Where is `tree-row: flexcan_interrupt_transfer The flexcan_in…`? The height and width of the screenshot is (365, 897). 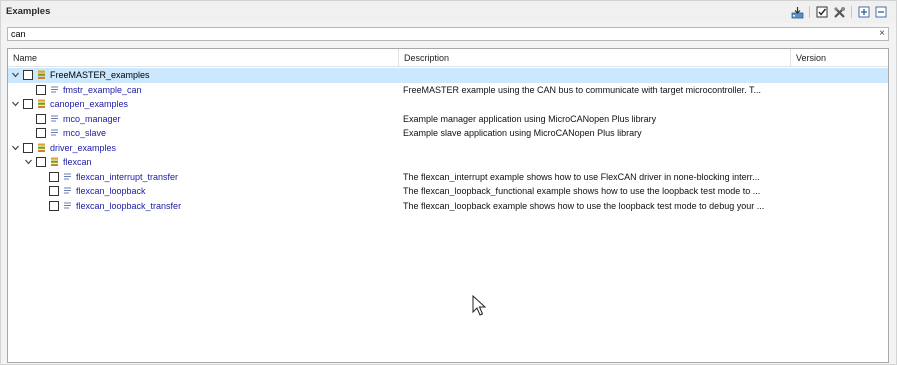 tree-row: flexcan_interrupt_transfer The flexcan_in… is located at coordinates (448, 177).